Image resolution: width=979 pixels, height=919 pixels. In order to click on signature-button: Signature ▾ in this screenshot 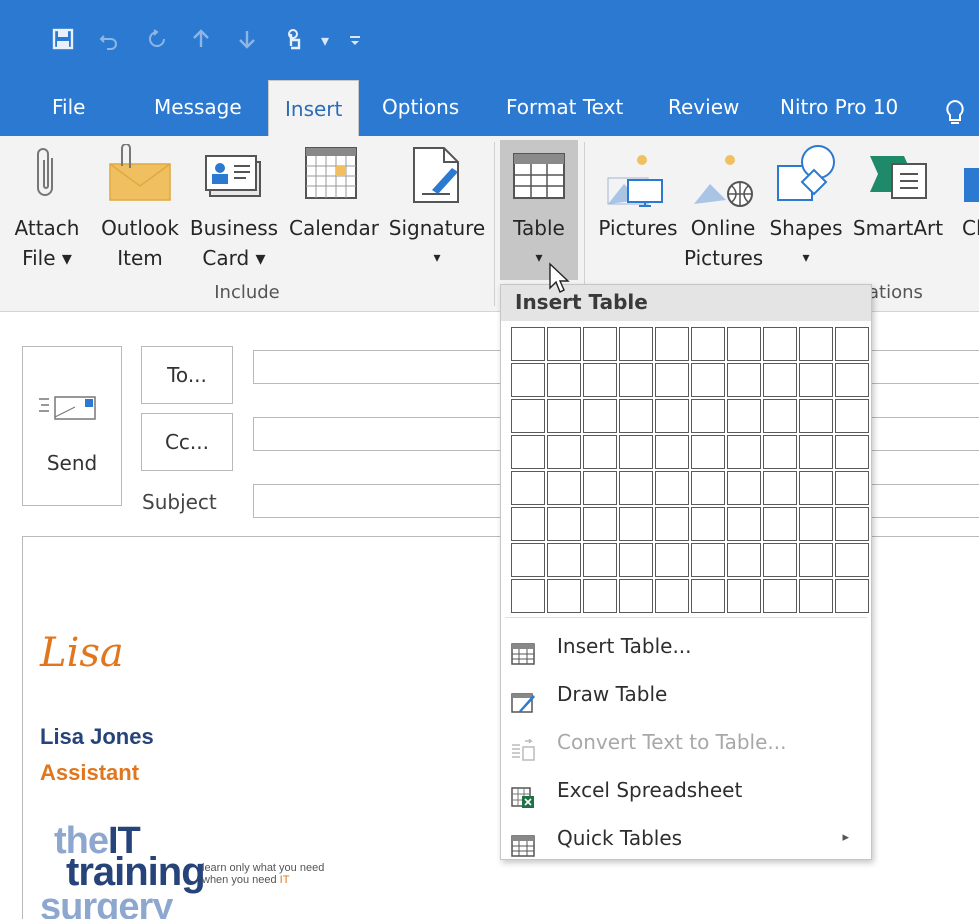, I will do `click(437, 210)`.